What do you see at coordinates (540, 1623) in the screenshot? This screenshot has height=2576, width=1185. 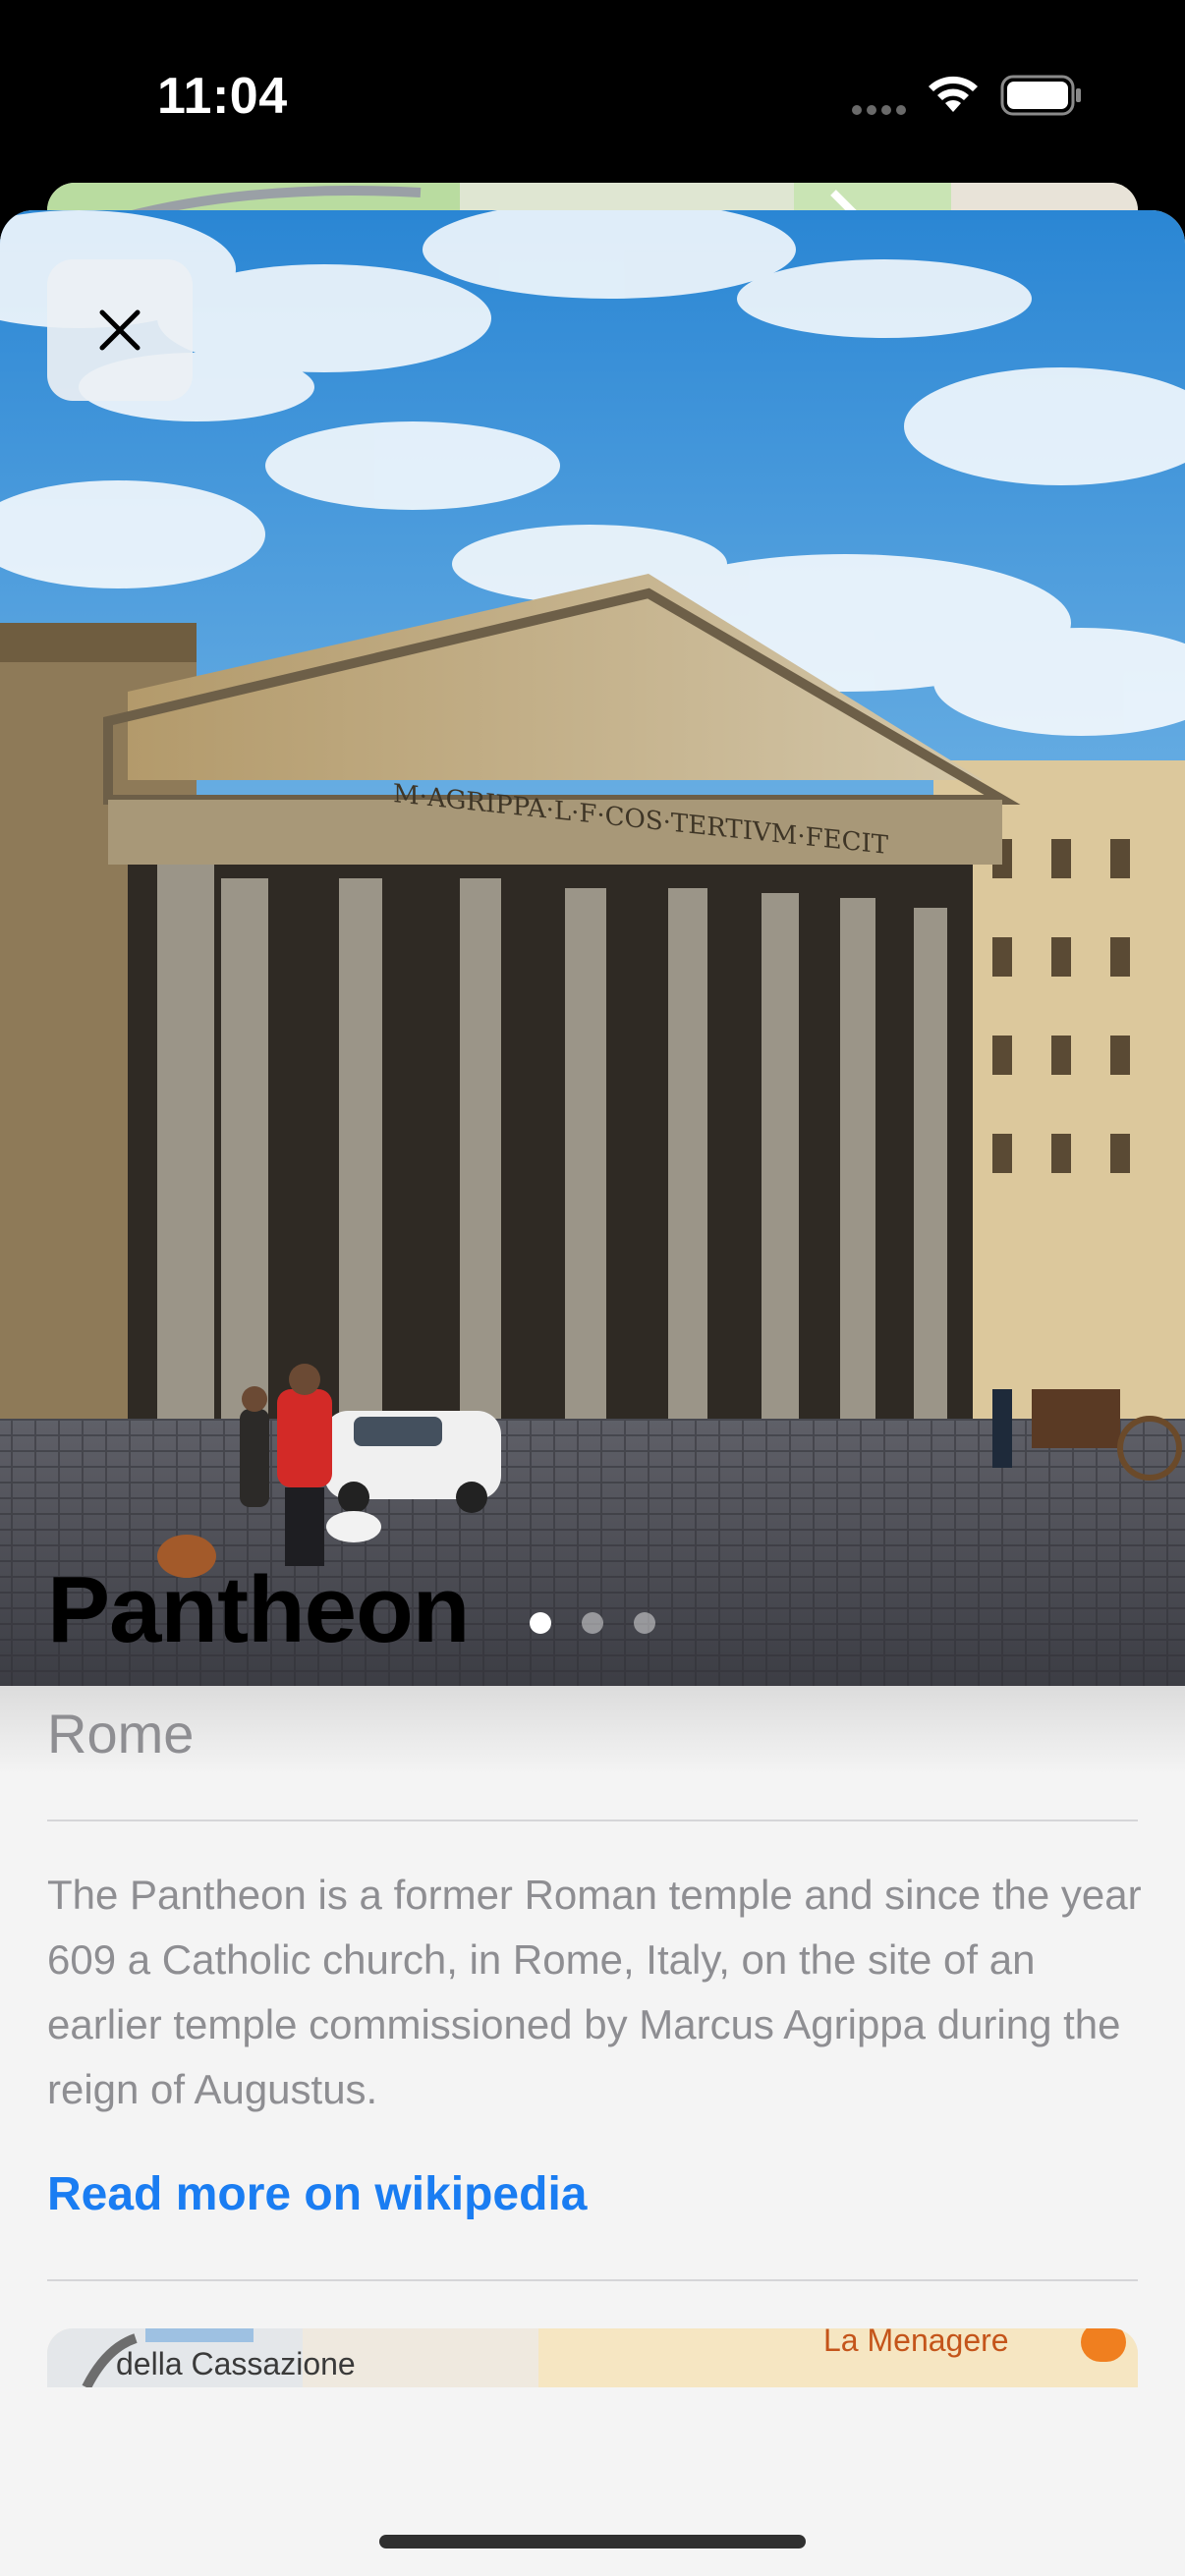 I see `page-dot-active` at bounding box center [540, 1623].